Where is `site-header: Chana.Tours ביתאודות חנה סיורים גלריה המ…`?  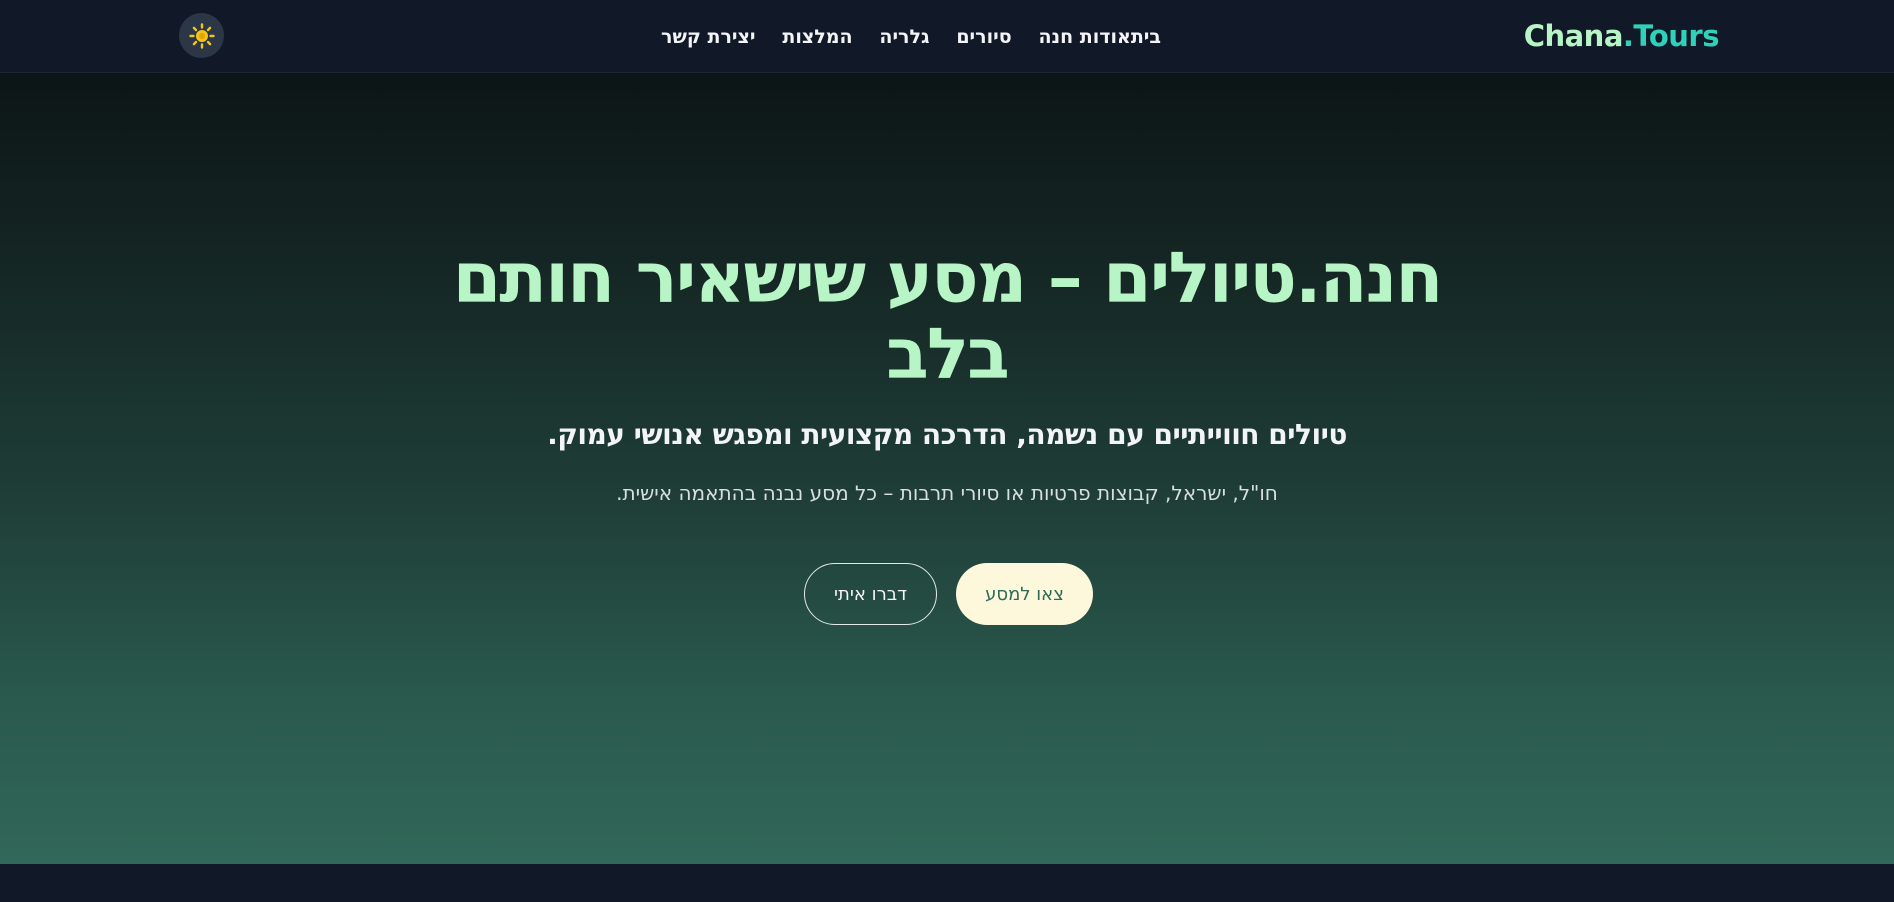 site-header: Chana.Tours ביתאודות חנה סיורים גלריה המ… is located at coordinates (947, 36).